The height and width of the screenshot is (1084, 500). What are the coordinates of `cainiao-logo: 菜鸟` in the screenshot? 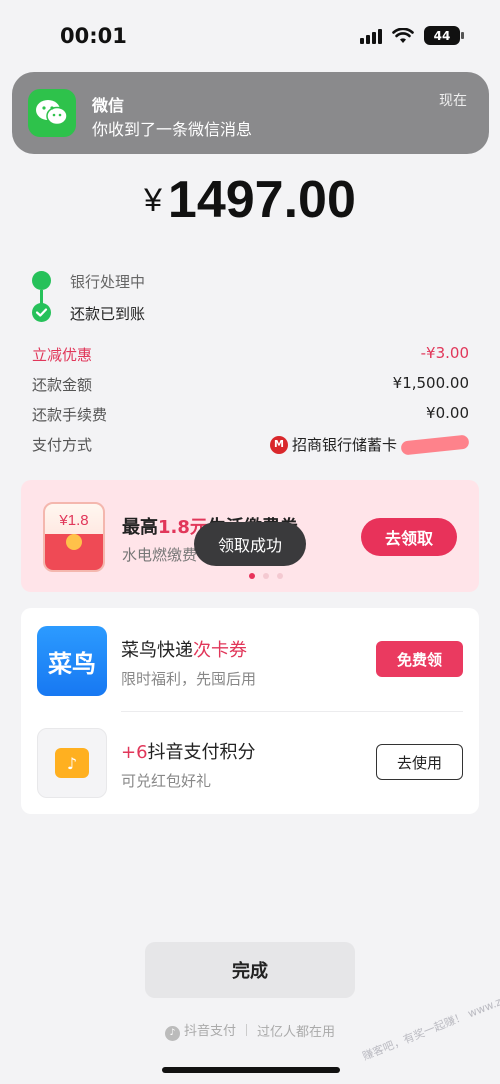 It's located at (72, 661).